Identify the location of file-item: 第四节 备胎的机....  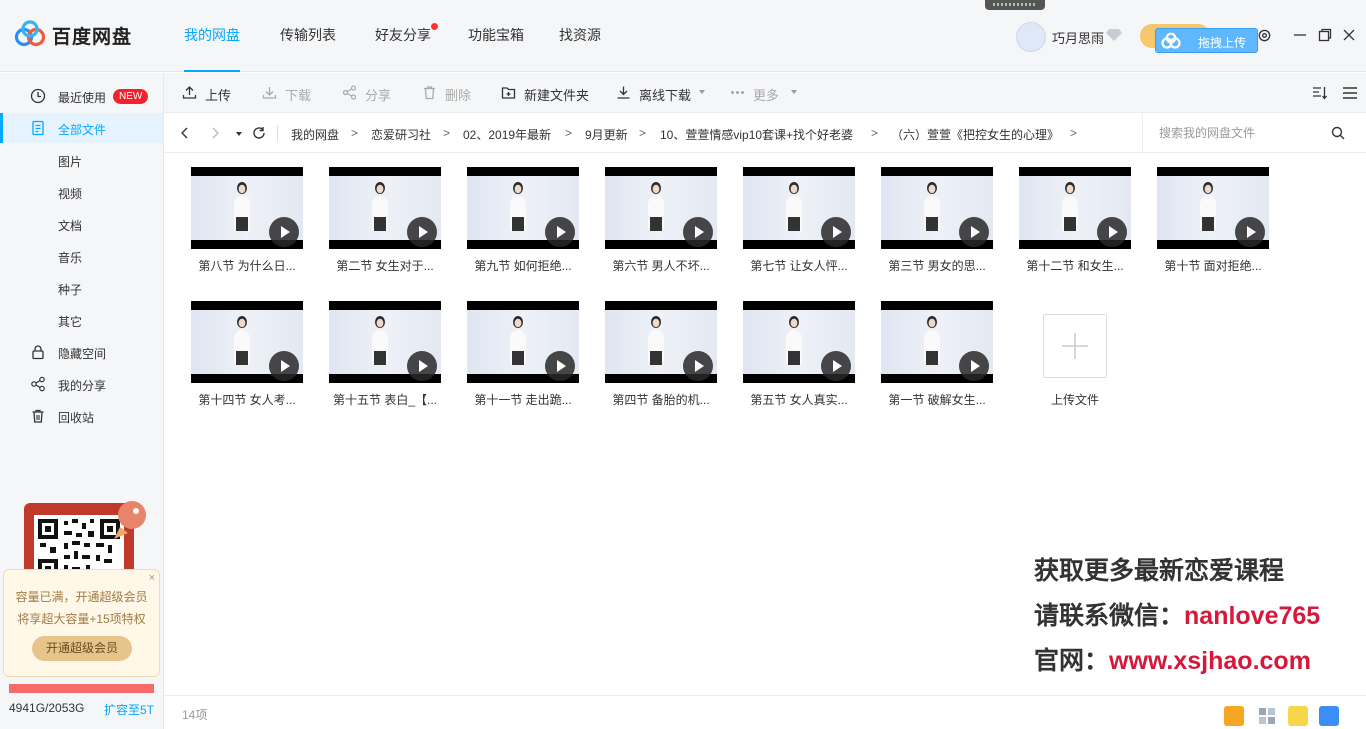
(658, 361).